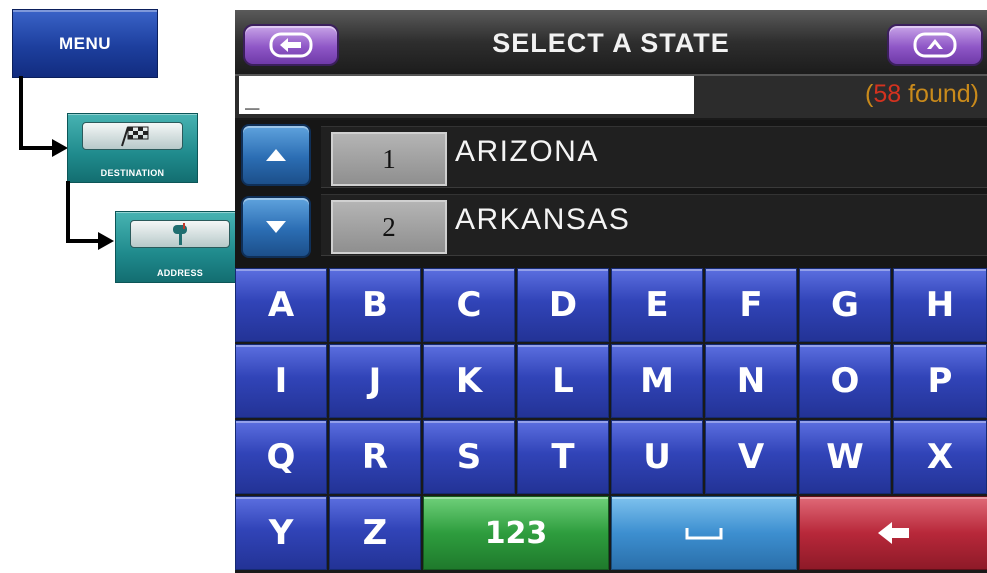 Image resolution: width=987 pixels, height=573 pixels. What do you see at coordinates (375, 457) in the screenshot?
I see `key-r: R` at bounding box center [375, 457].